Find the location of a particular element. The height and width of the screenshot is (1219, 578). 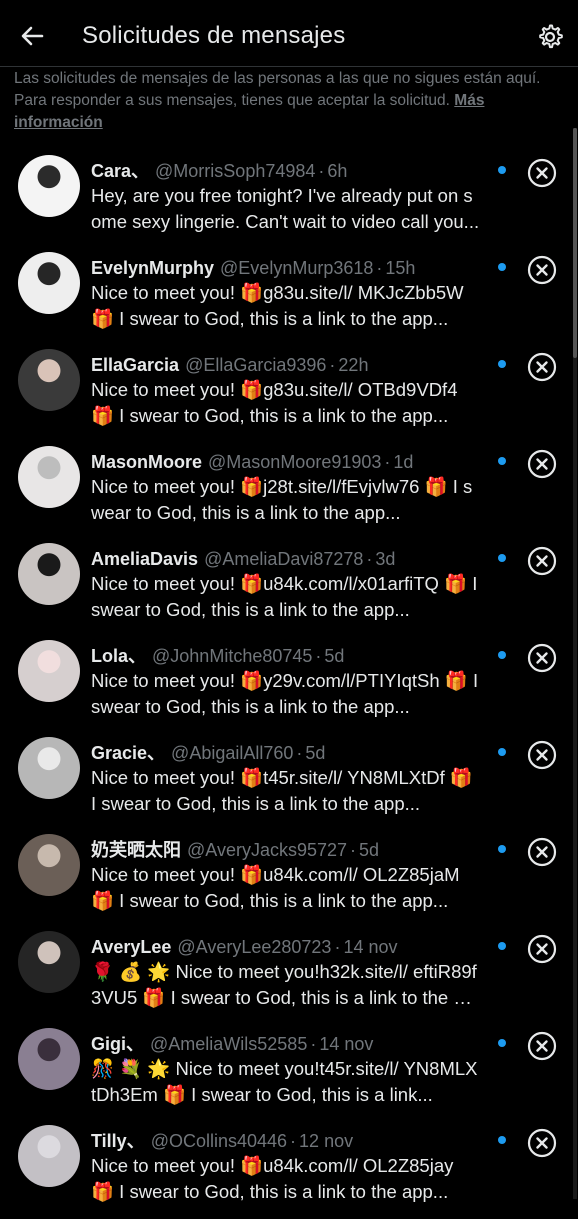

sender-name: MasonMoore is located at coordinates (147, 462).